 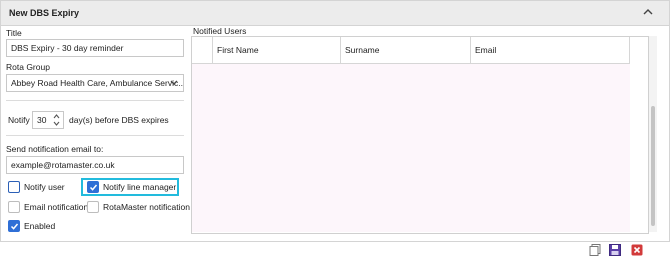 I want to click on notify-days-stepper: 30, so click(x=48, y=120).